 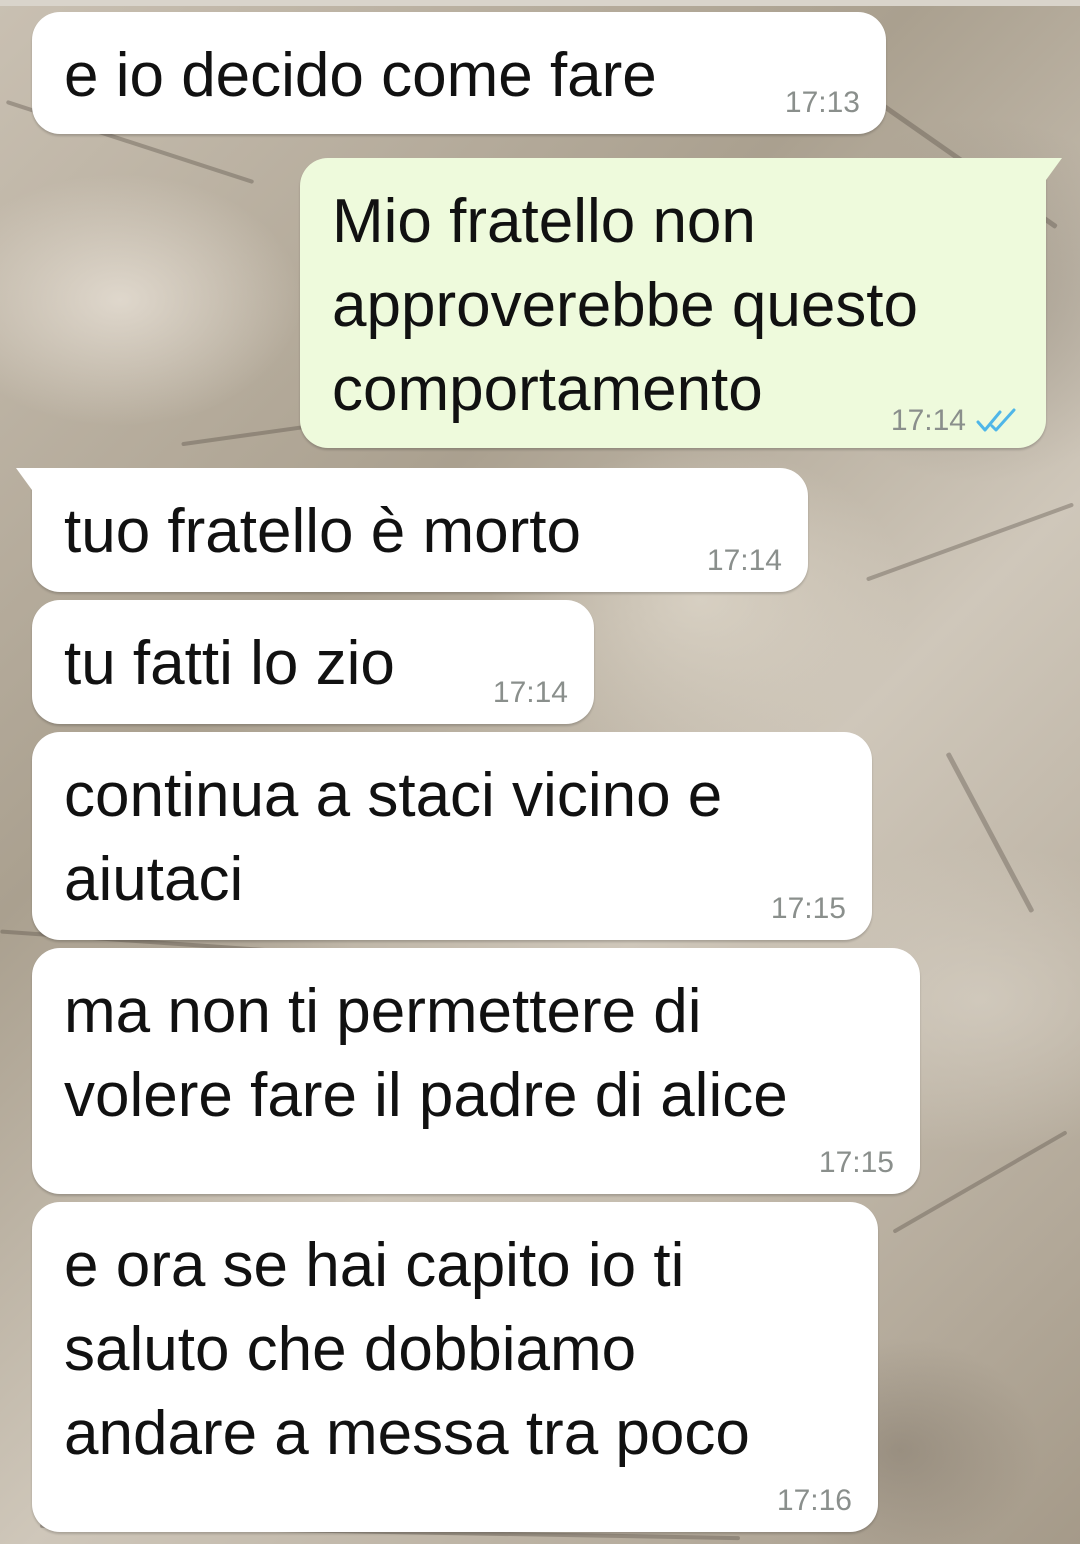 What do you see at coordinates (322, 531) in the screenshot?
I see `message-text: tuo fratello è morto` at bounding box center [322, 531].